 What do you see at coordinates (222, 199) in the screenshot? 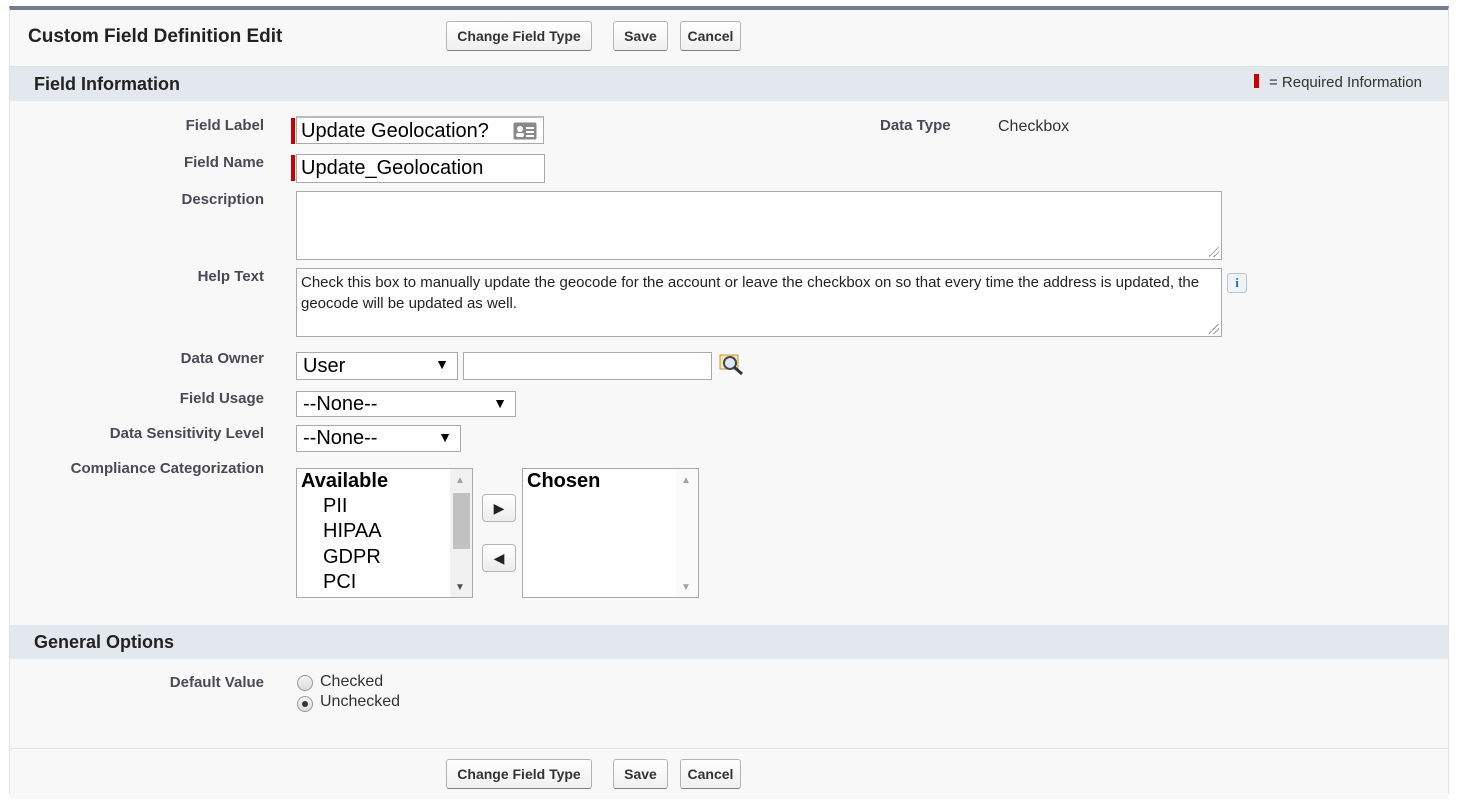
I see `description-label: Description` at bounding box center [222, 199].